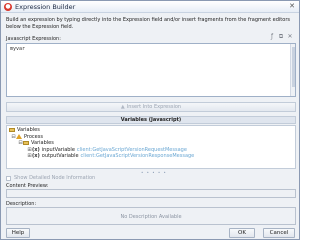  I want to click on content-preview-field, so click(151, 193).